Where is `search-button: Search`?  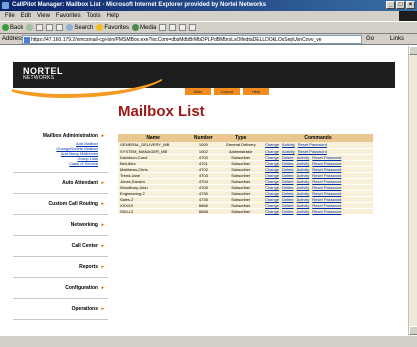 search-button: Search is located at coordinates (79, 28).